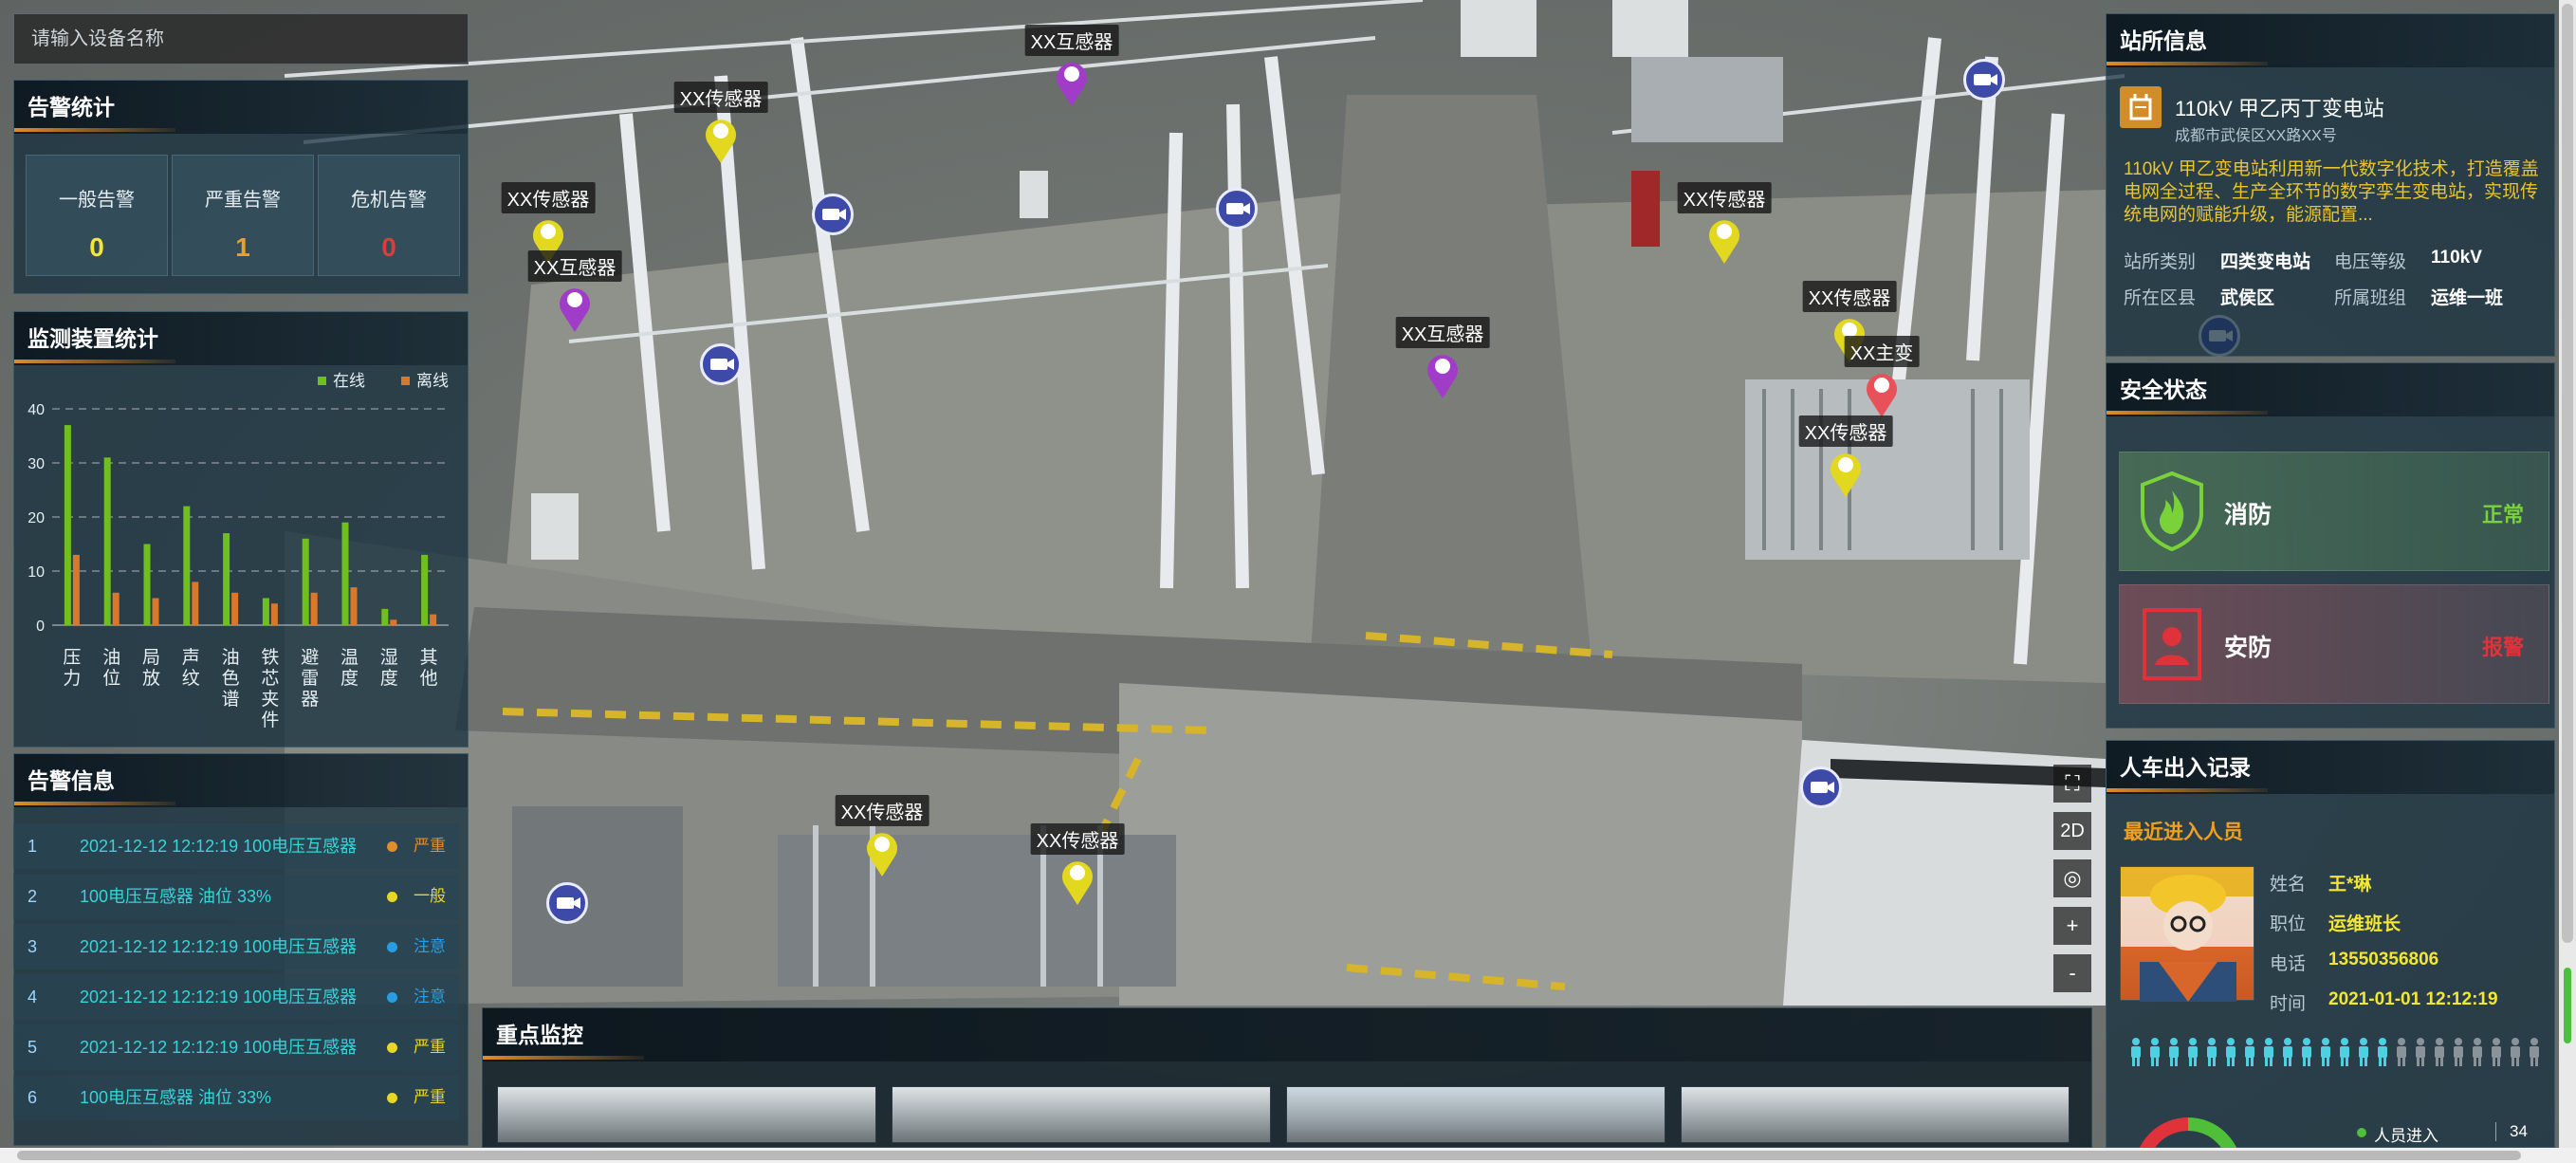  Describe the element at coordinates (430, 846) in the screenshot. I see `alarm-level: 严重` at that location.